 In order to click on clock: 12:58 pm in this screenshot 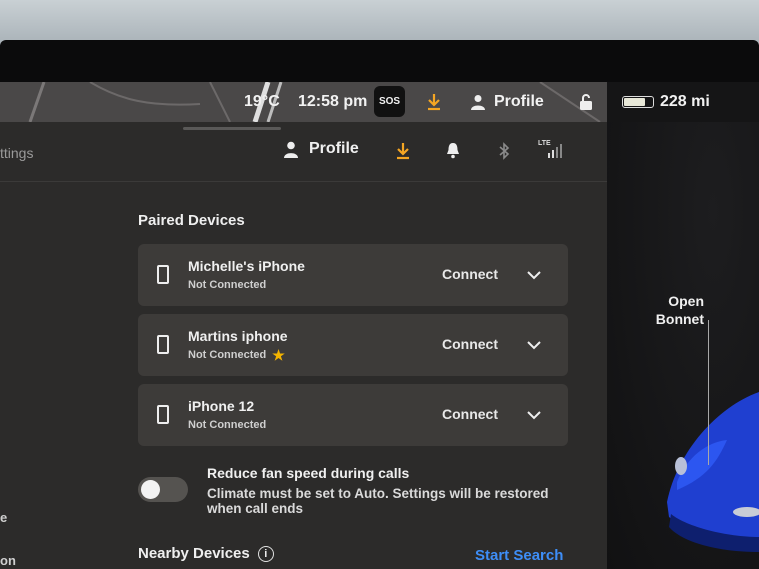, I will do `click(333, 101)`.